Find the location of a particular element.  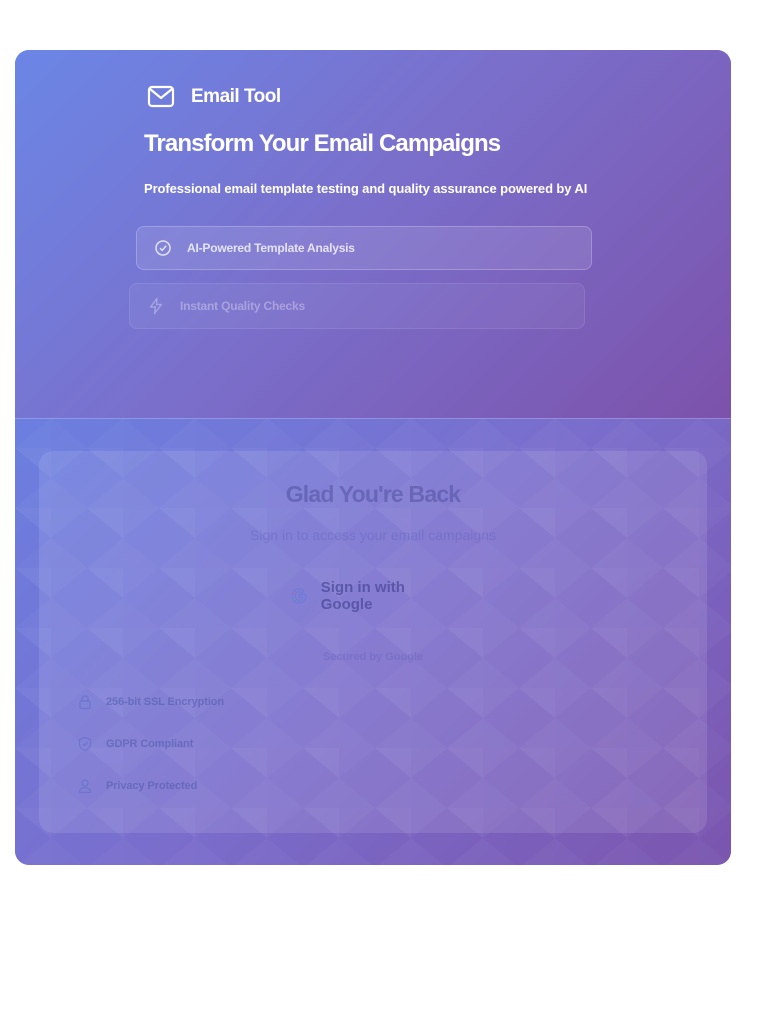

trust-label: 256-bit SSL Encryption is located at coordinates (165, 702).